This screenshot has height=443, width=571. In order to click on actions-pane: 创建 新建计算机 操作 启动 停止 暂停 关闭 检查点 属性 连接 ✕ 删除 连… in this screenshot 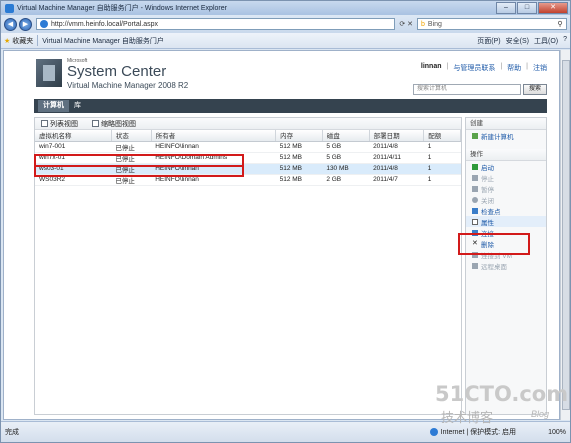, I will do `click(506, 266)`.